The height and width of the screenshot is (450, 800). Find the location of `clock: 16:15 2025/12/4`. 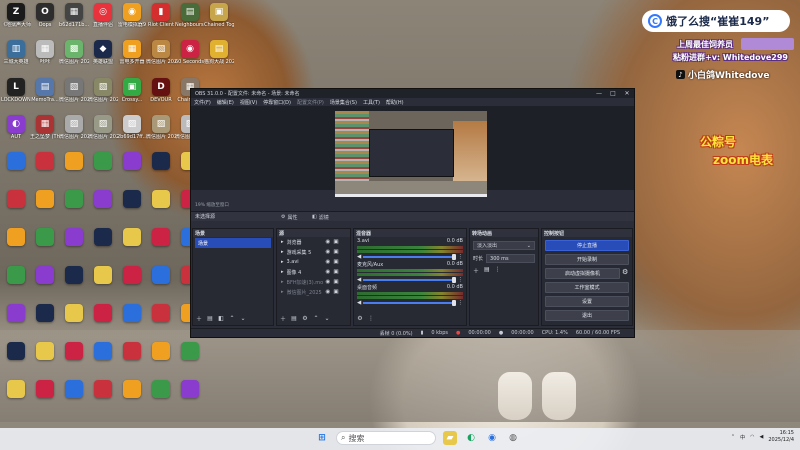

clock: 16:15 2025/12/4 is located at coordinates (781, 437).